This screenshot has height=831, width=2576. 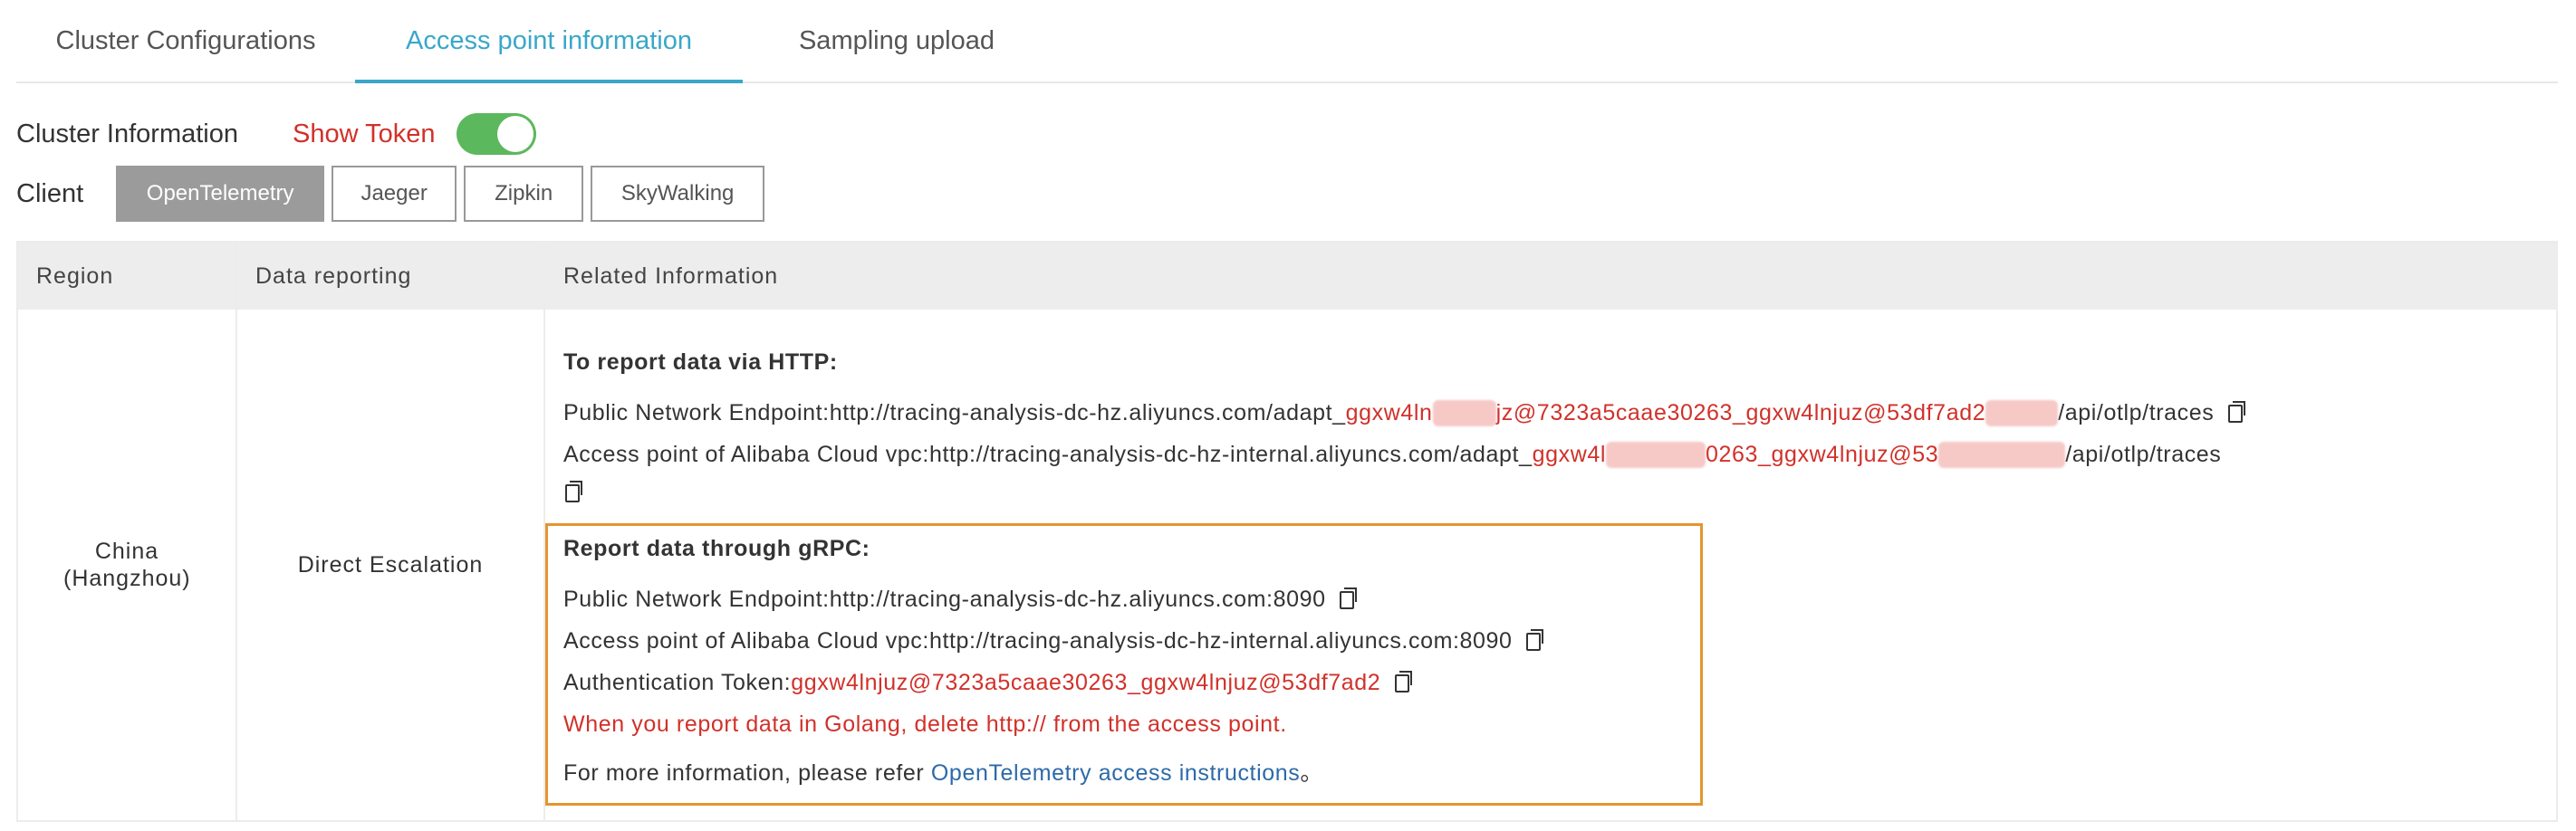 I want to click on http-public-token-middle: jz@7323a5caae30263_ggxw4lnjuz@53df7ad2, so click(x=1740, y=412).